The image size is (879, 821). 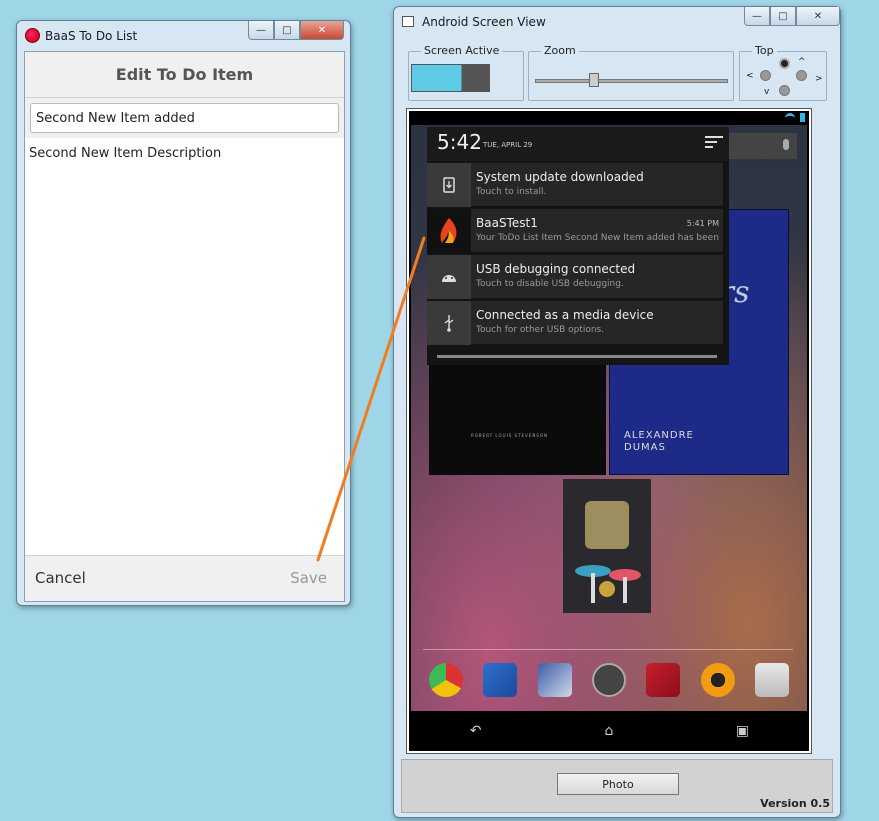 I want to click on annotation-line, so click(x=371, y=399).